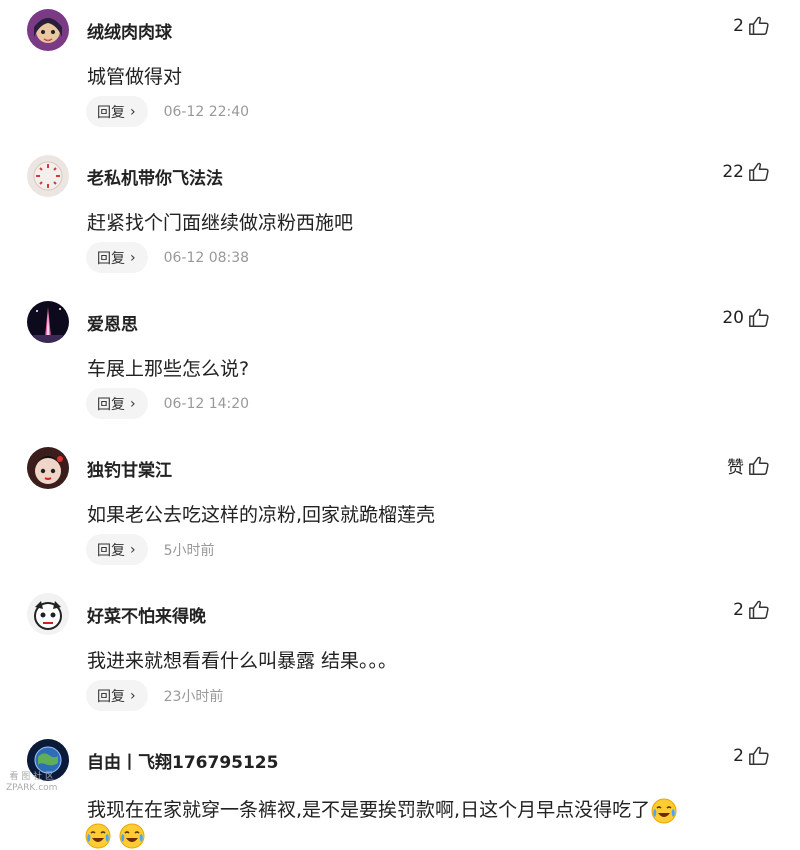  What do you see at coordinates (746, 318) in the screenshot?
I see `like-button: 20` at bounding box center [746, 318].